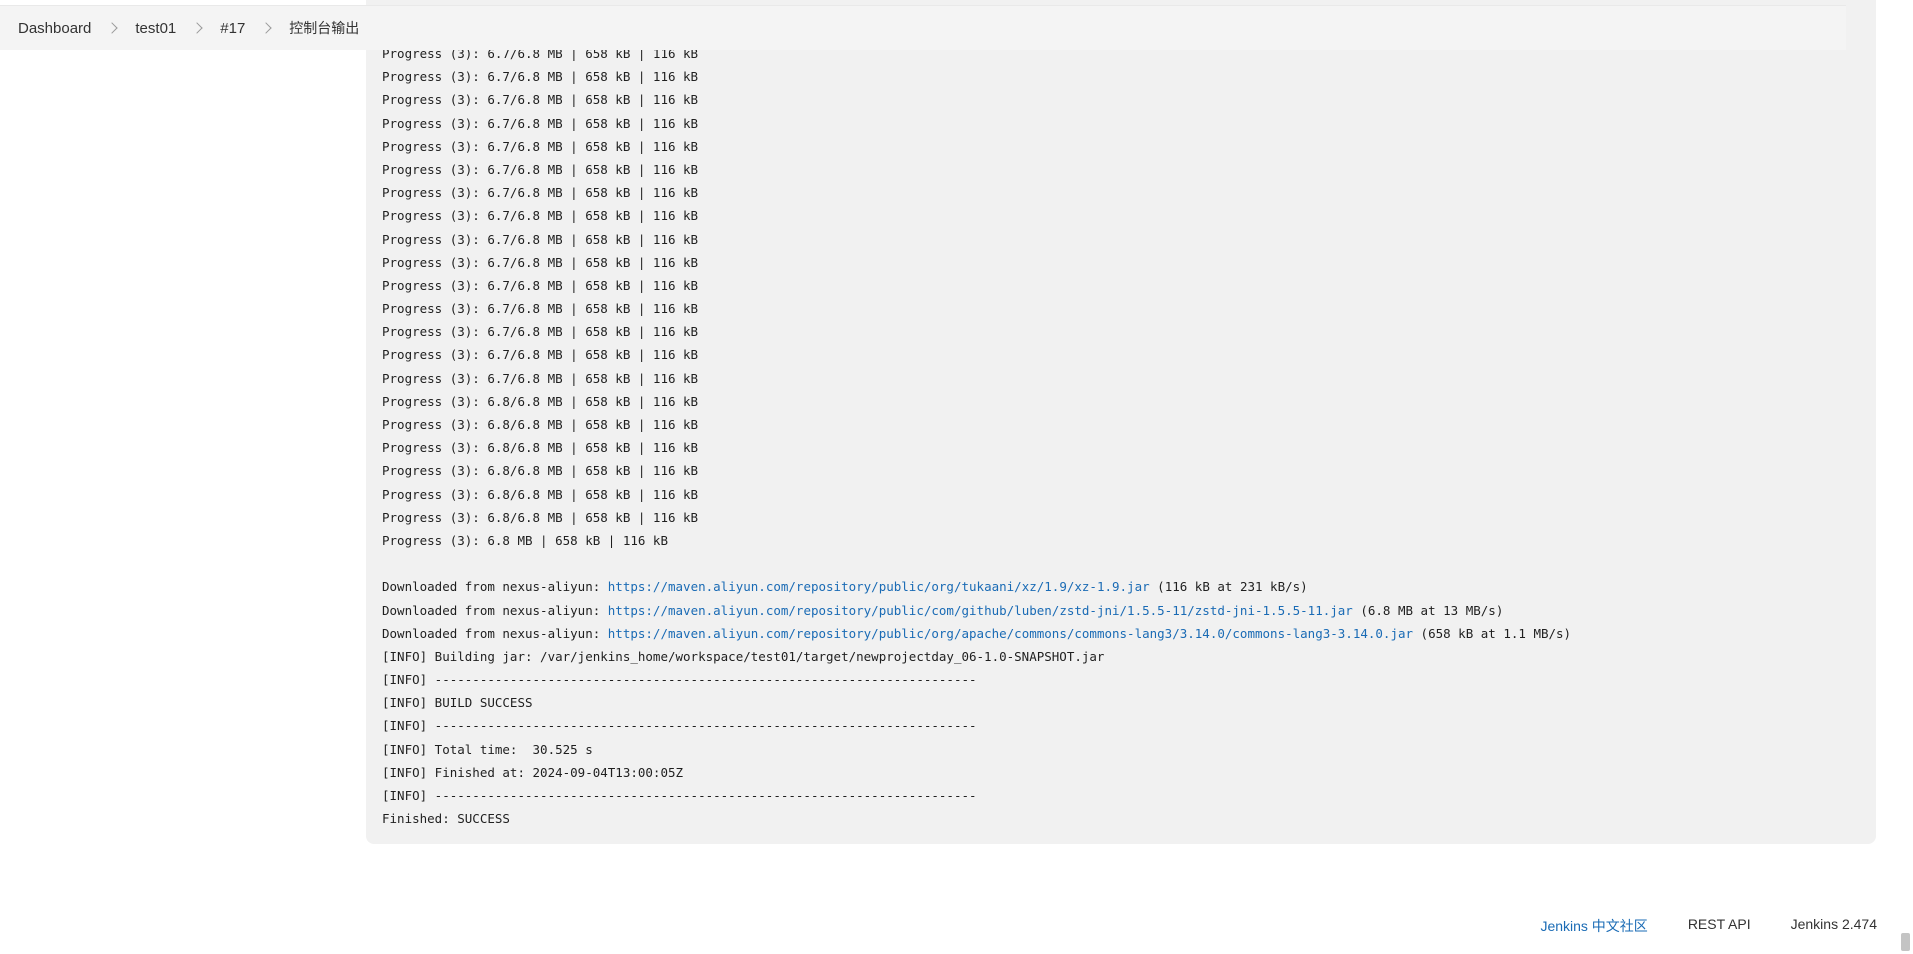  What do you see at coordinates (446, 819) in the screenshot?
I see `console-line: Finished: SUCCESS` at bounding box center [446, 819].